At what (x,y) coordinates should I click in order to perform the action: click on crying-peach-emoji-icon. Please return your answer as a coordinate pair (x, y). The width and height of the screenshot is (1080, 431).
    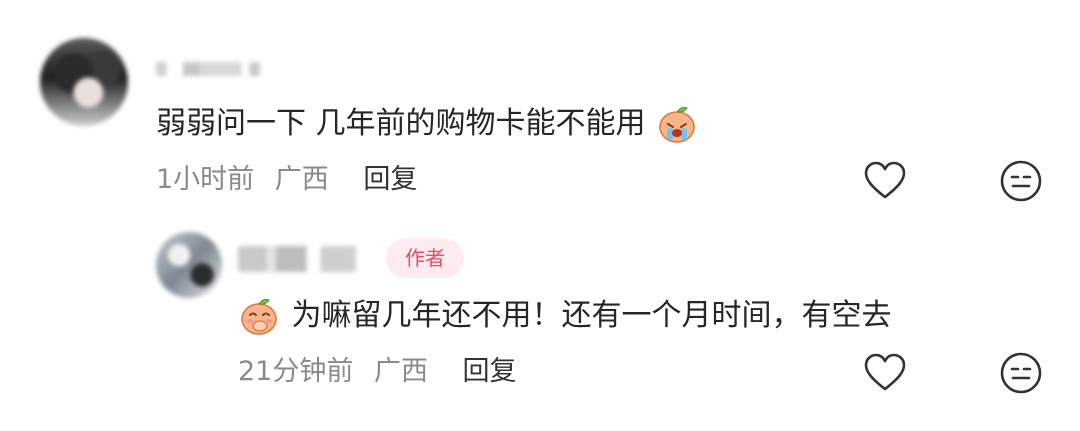
    Looking at the image, I should click on (677, 124).